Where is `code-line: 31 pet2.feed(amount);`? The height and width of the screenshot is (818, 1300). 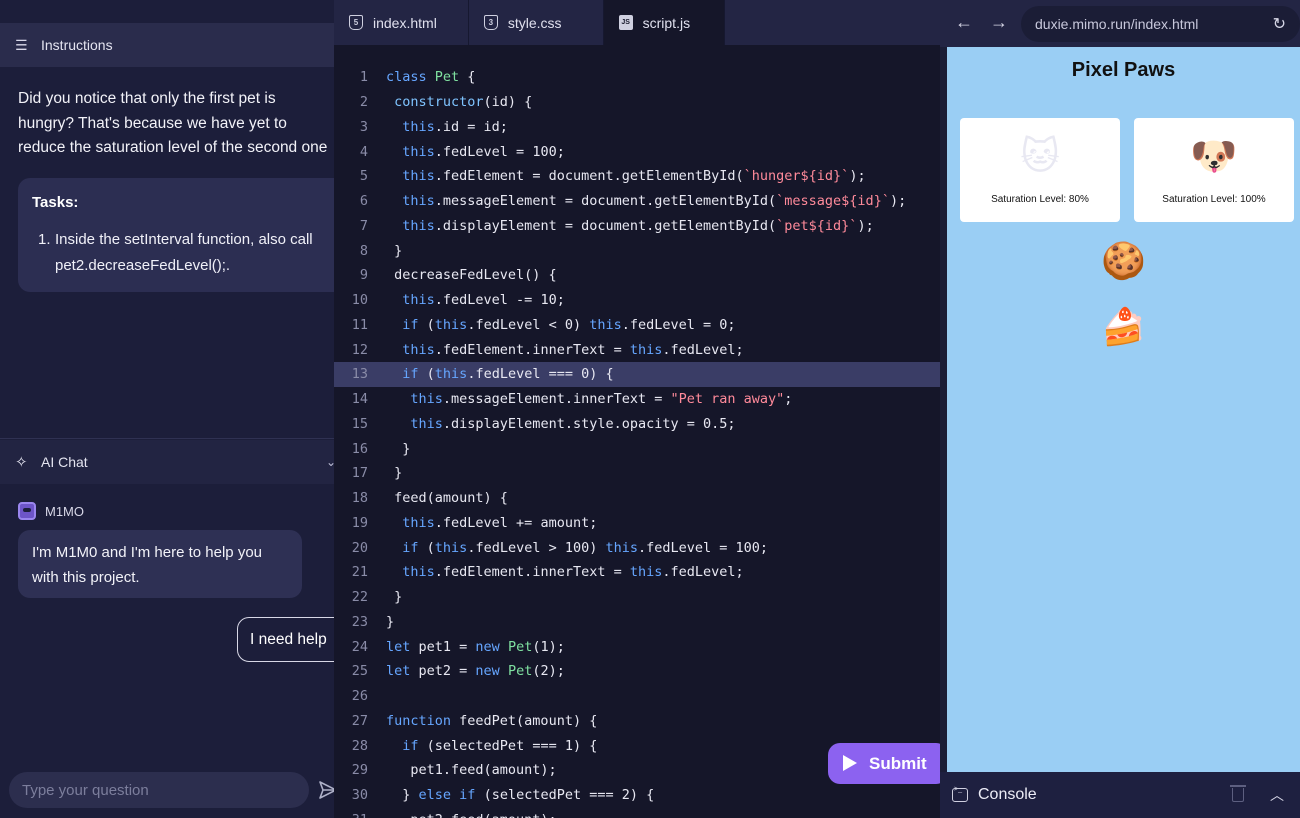 code-line: 31 pet2.feed(amount); is located at coordinates (637, 813).